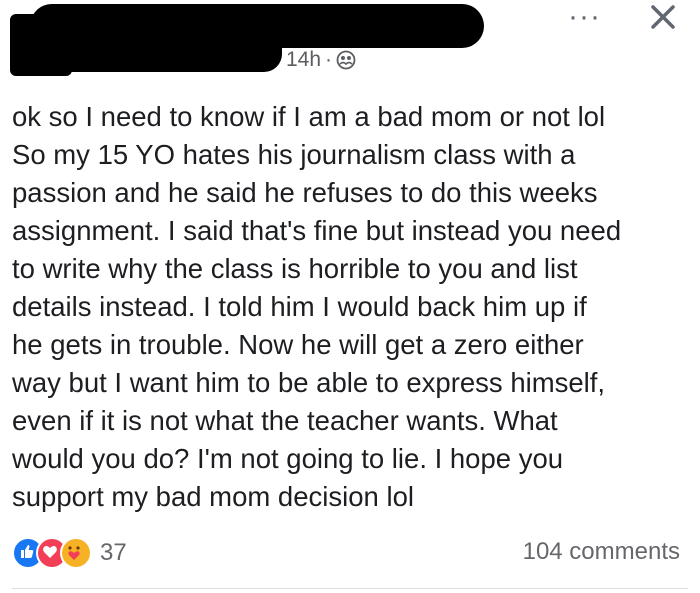  I want to click on close-icon, so click(663, 17).